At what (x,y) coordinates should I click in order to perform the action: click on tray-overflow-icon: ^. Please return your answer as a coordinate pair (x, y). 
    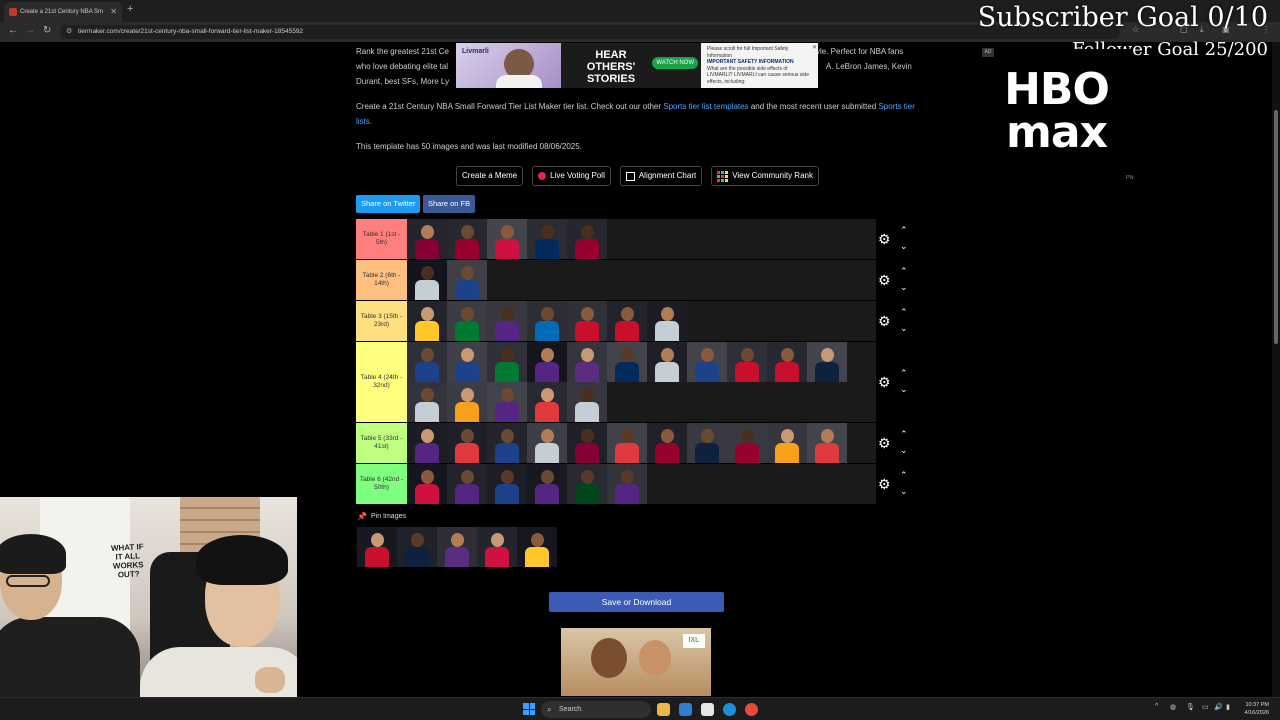
    Looking at the image, I should click on (1156, 706).